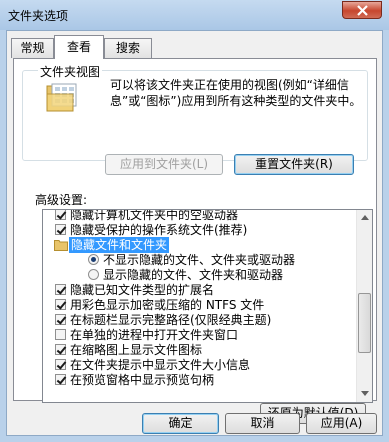 The width and height of the screenshot is (389, 442). Describe the element at coordinates (364, 323) in the screenshot. I see `scrollbar-thumb` at that location.